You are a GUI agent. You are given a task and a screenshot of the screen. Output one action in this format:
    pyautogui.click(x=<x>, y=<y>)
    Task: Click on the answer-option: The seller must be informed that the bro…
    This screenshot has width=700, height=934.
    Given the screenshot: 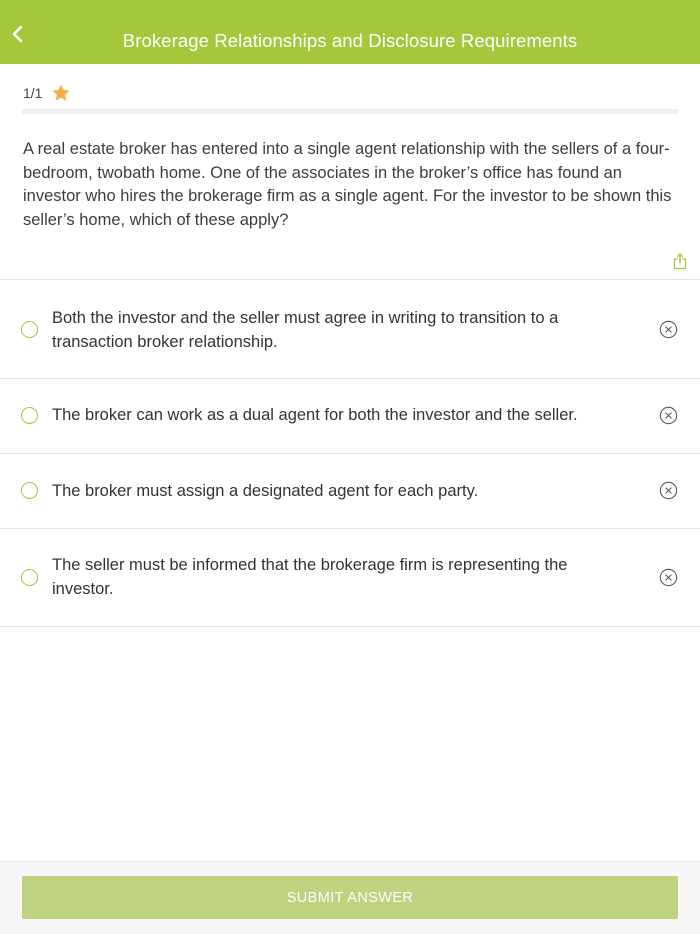 What is the action you would take?
    pyautogui.click(x=350, y=578)
    